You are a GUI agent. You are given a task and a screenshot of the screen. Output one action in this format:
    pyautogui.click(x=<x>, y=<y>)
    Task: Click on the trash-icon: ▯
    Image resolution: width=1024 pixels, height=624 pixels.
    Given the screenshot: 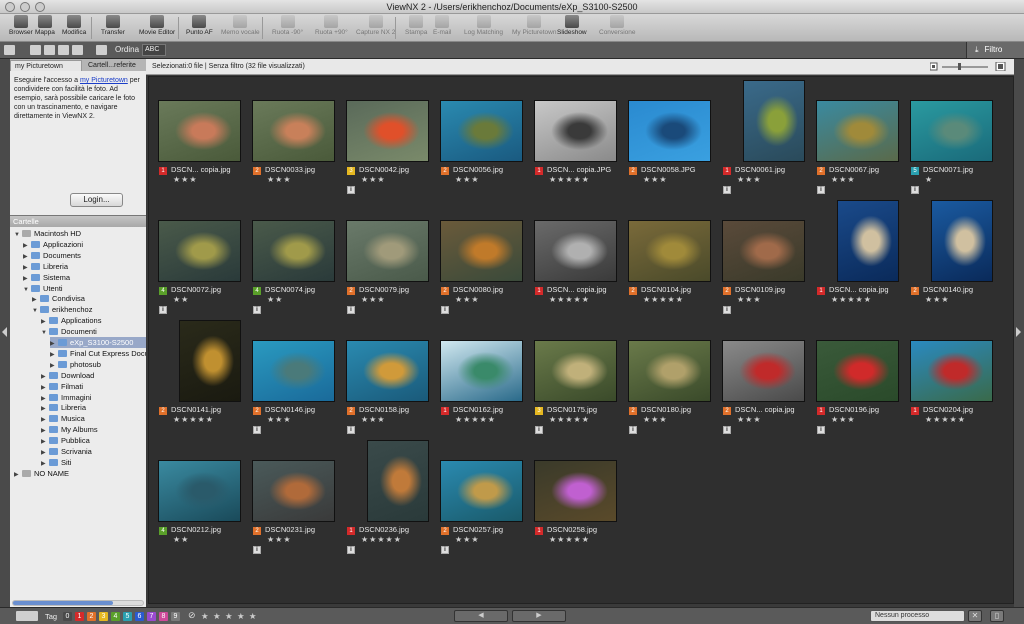 What is the action you would take?
    pyautogui.click(x=997, y=616)
    